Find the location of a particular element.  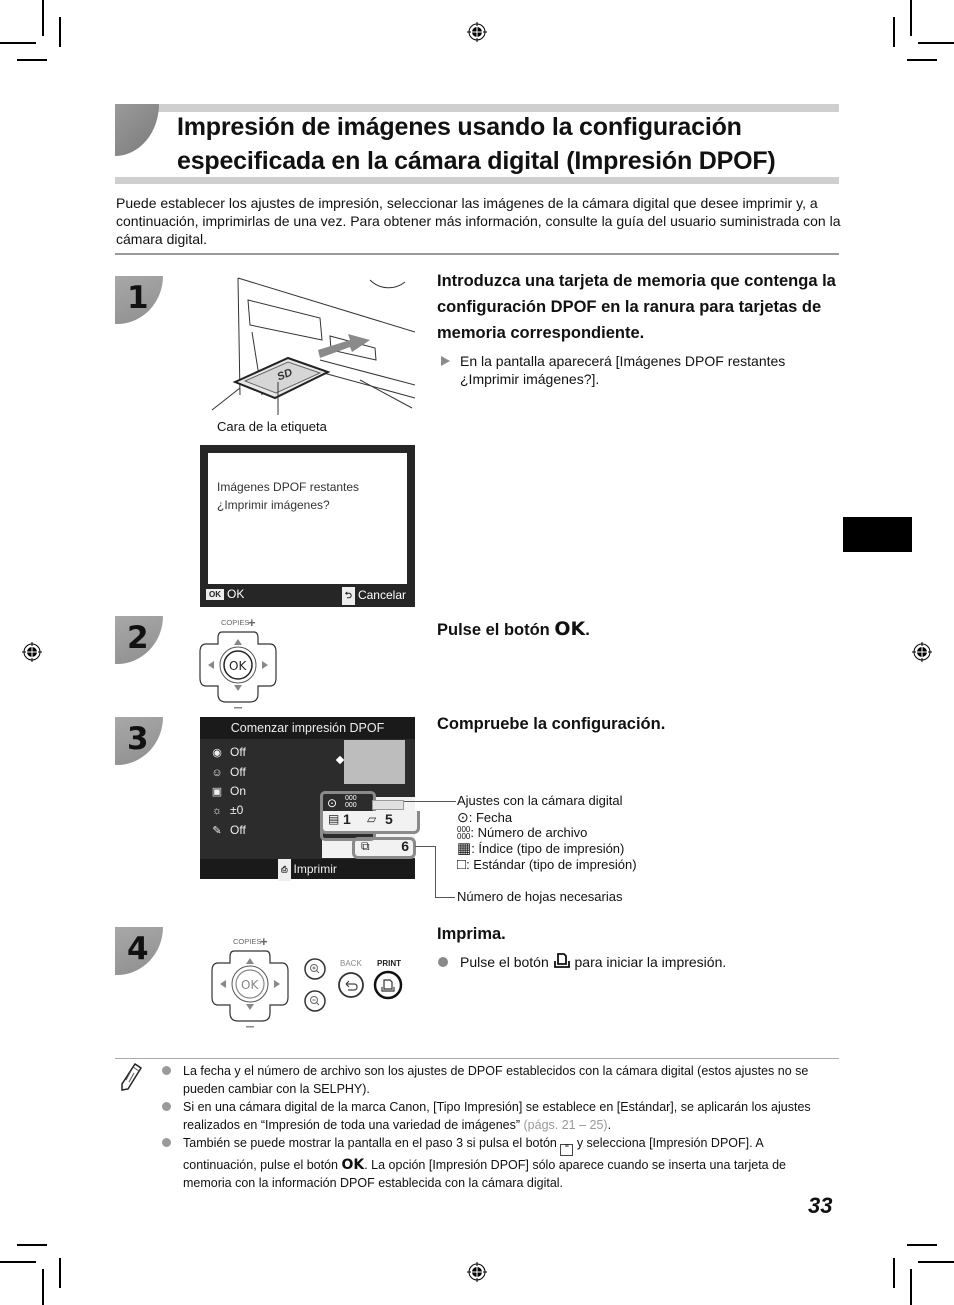

setting-brightness: ☼ ±0 is located at coordinates (225, 810).